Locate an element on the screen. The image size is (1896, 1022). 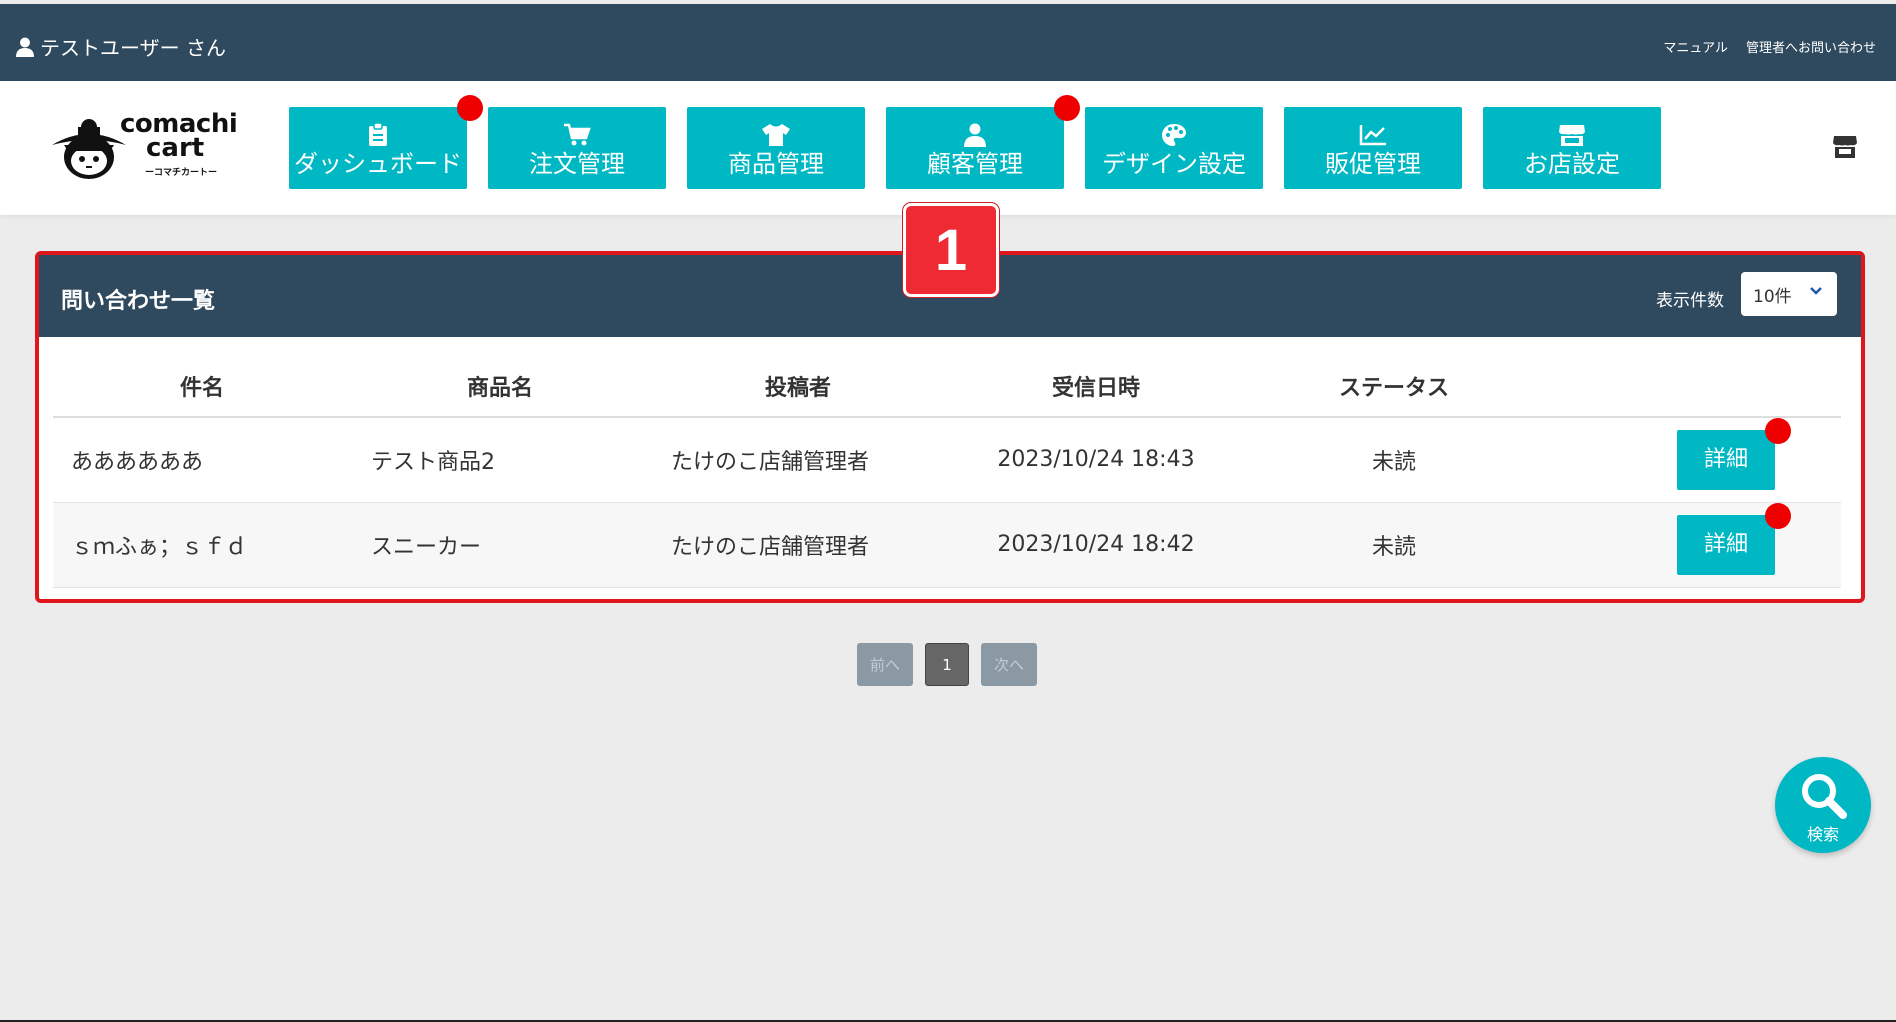
col-received: 受信日時 is located at coordinates (1096, 386).